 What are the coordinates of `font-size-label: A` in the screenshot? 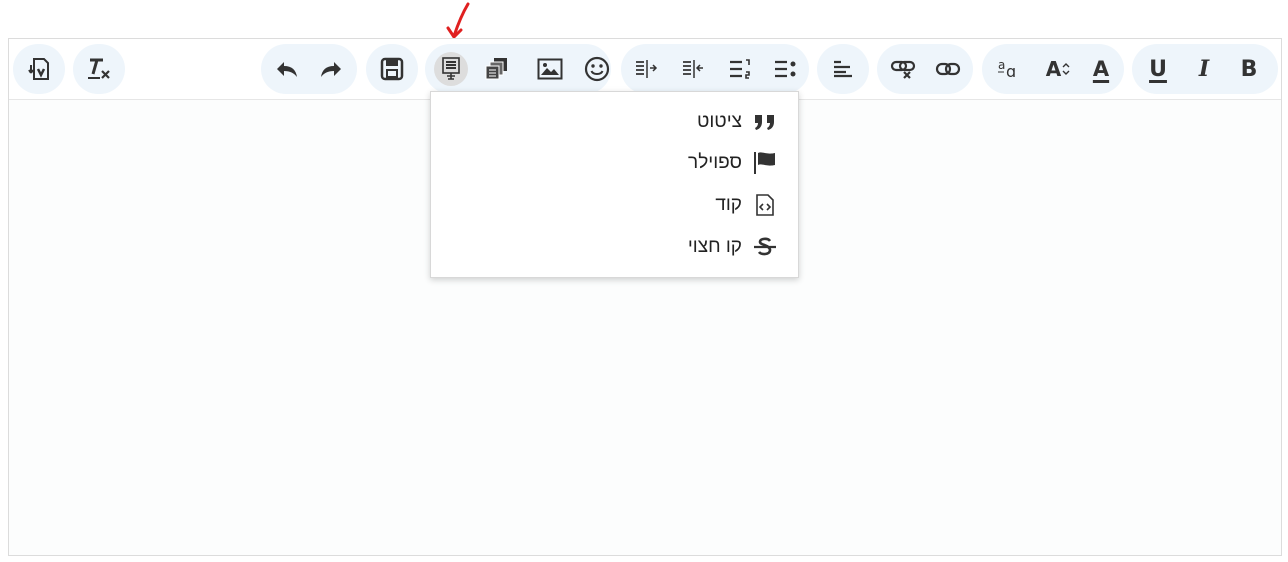 It's located at (1053, 69).